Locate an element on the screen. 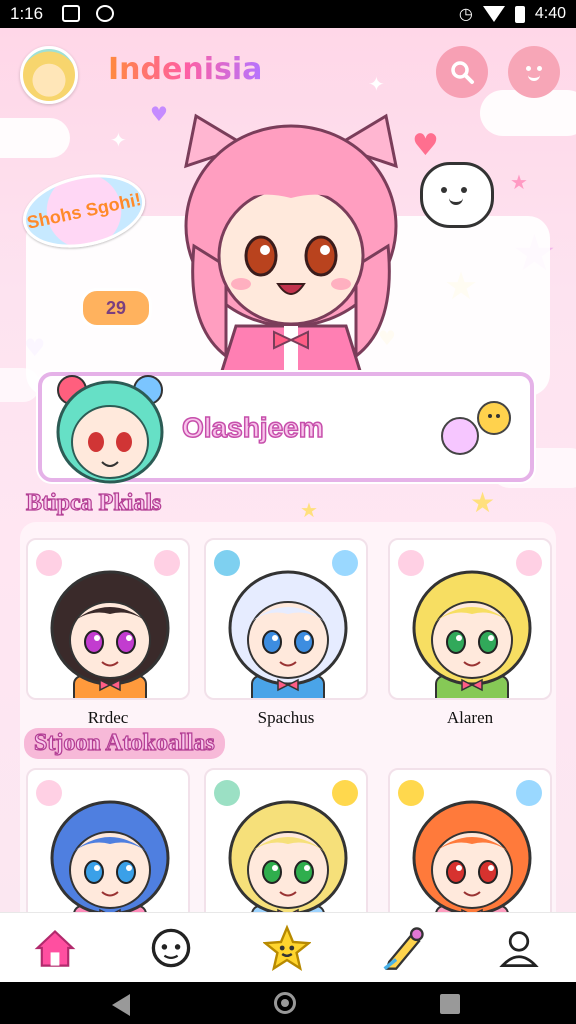 Image resolution: width=576 pixels, height=1024 pixels. chat-bubble-sticker is located at coordinates (457, 195).